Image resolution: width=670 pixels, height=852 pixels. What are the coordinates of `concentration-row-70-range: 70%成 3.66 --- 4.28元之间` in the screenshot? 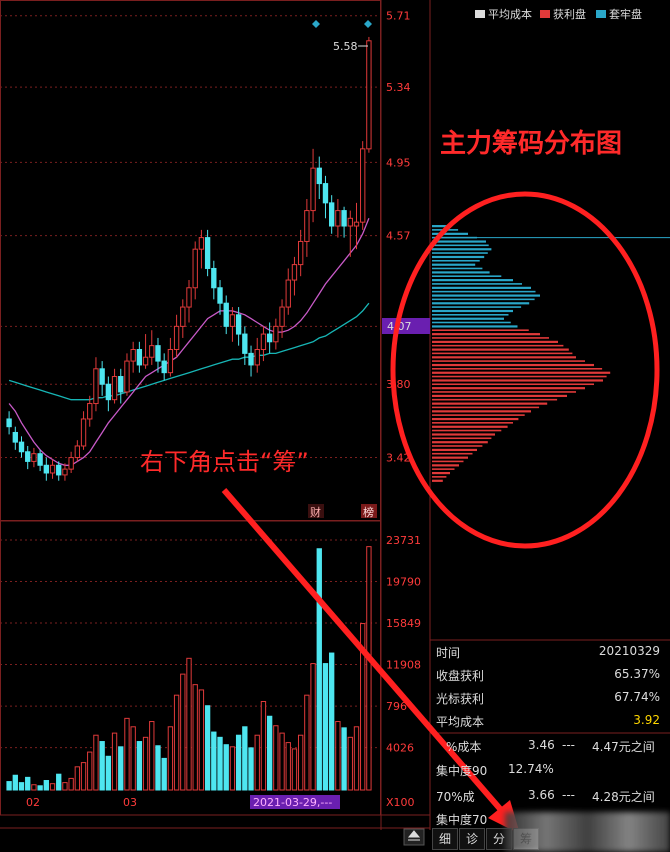 It's located at (553, 796).